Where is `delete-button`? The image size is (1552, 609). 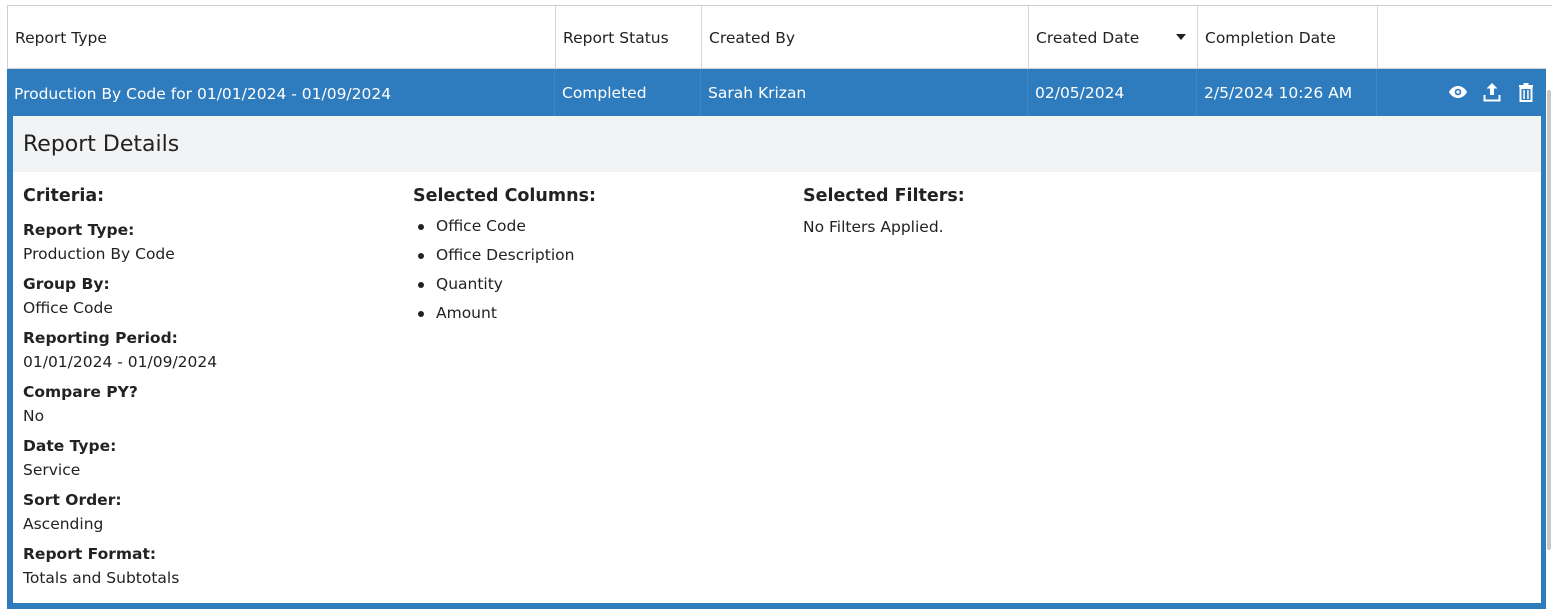 delete-button is located at coordinates (1526, 92).